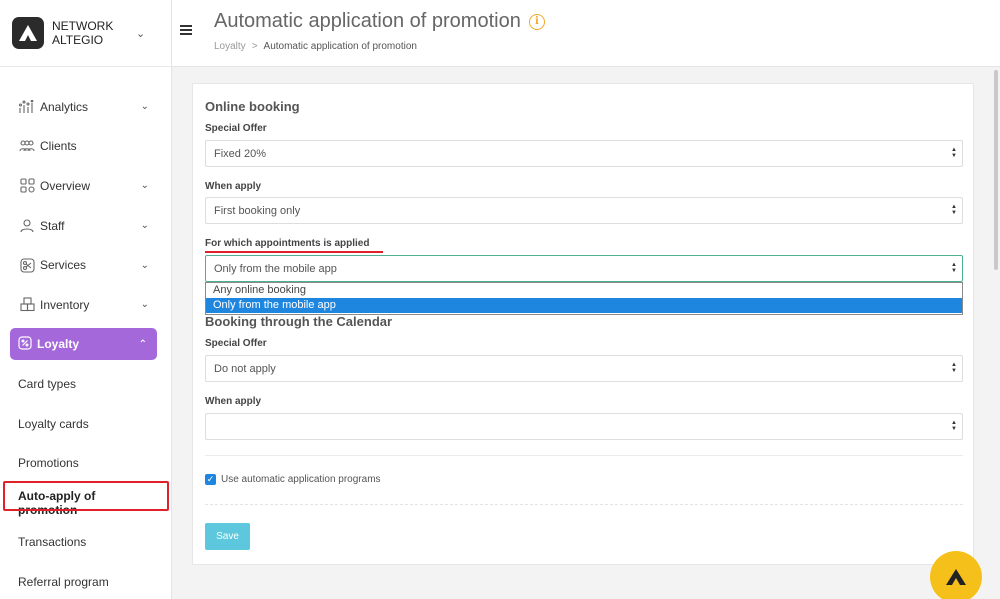 The width and height of the screenshot is (1000, 599). What do you see at coordinates (536, 21) in the screenshot?
I see `info-icon: i` at bounding box center [536, 21].